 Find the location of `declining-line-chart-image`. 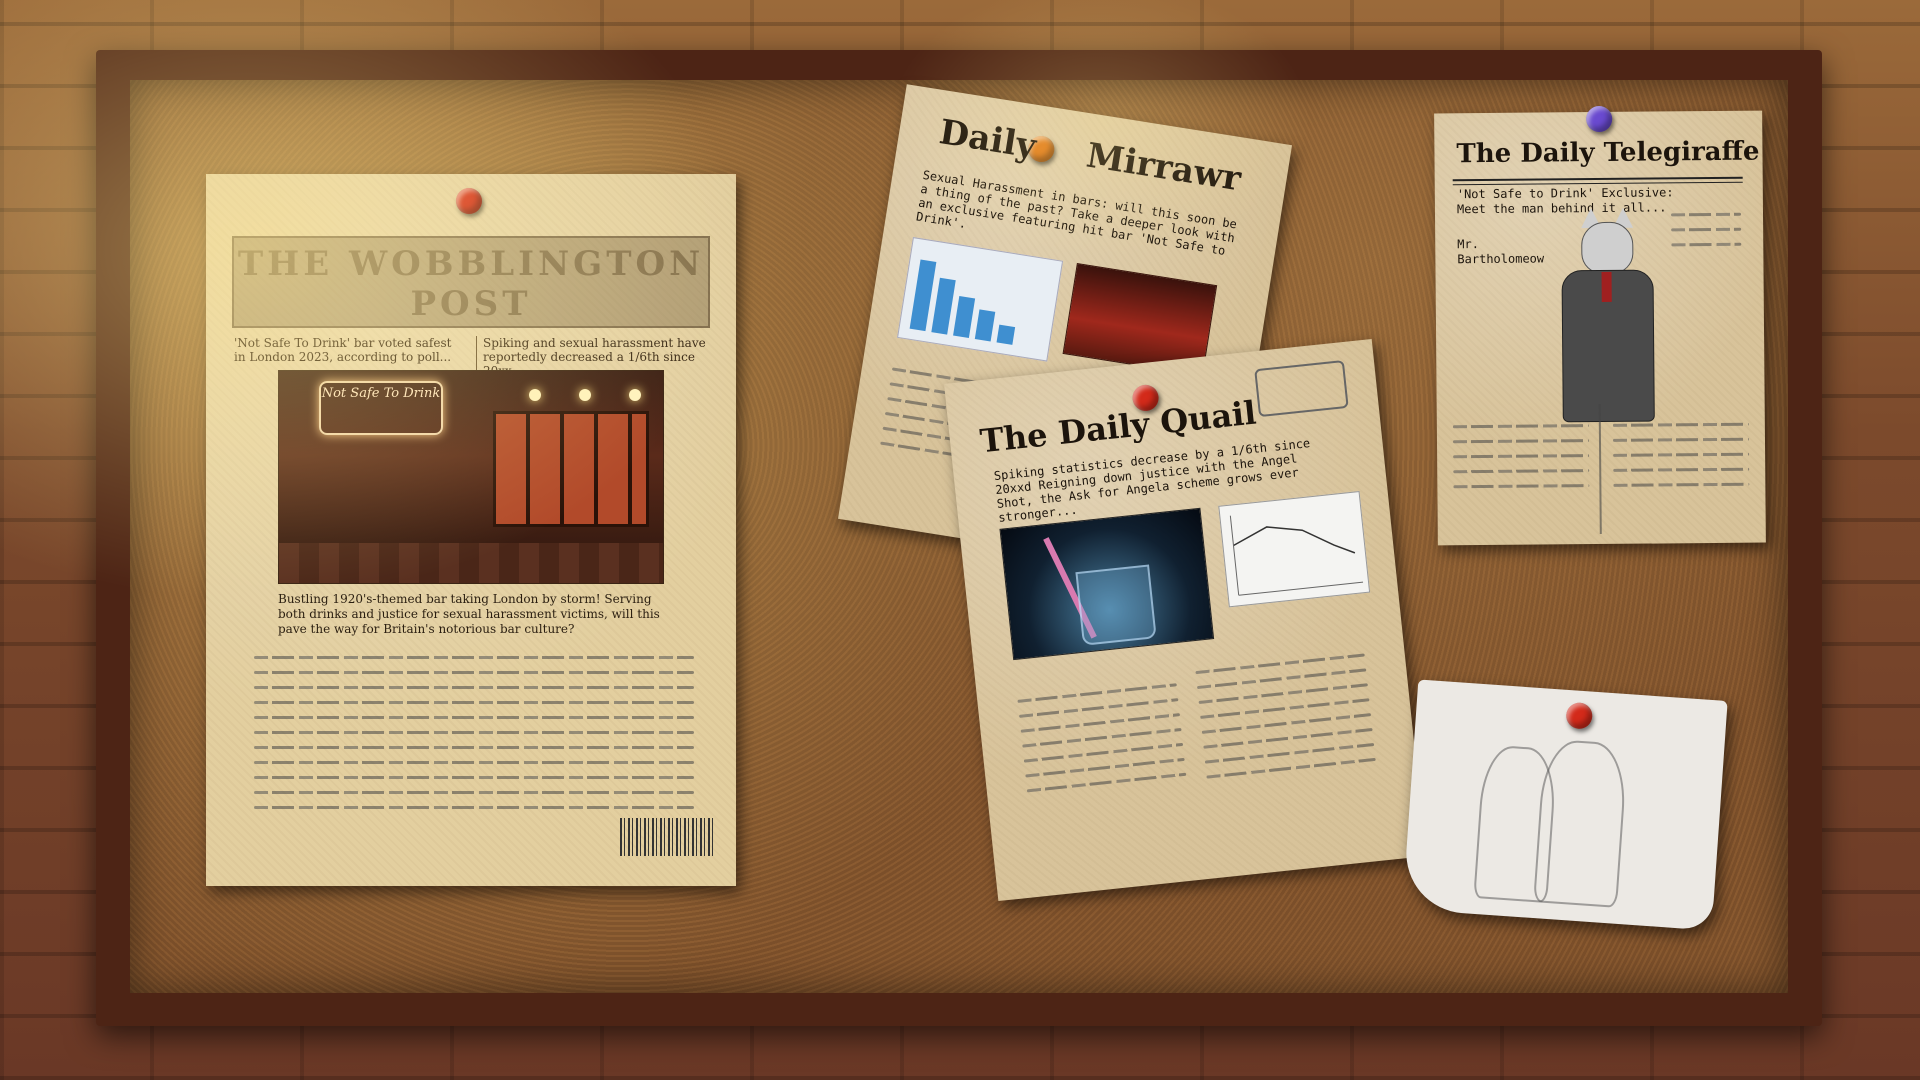

declining-line-chart-image is located at coordinates (1294, 549).